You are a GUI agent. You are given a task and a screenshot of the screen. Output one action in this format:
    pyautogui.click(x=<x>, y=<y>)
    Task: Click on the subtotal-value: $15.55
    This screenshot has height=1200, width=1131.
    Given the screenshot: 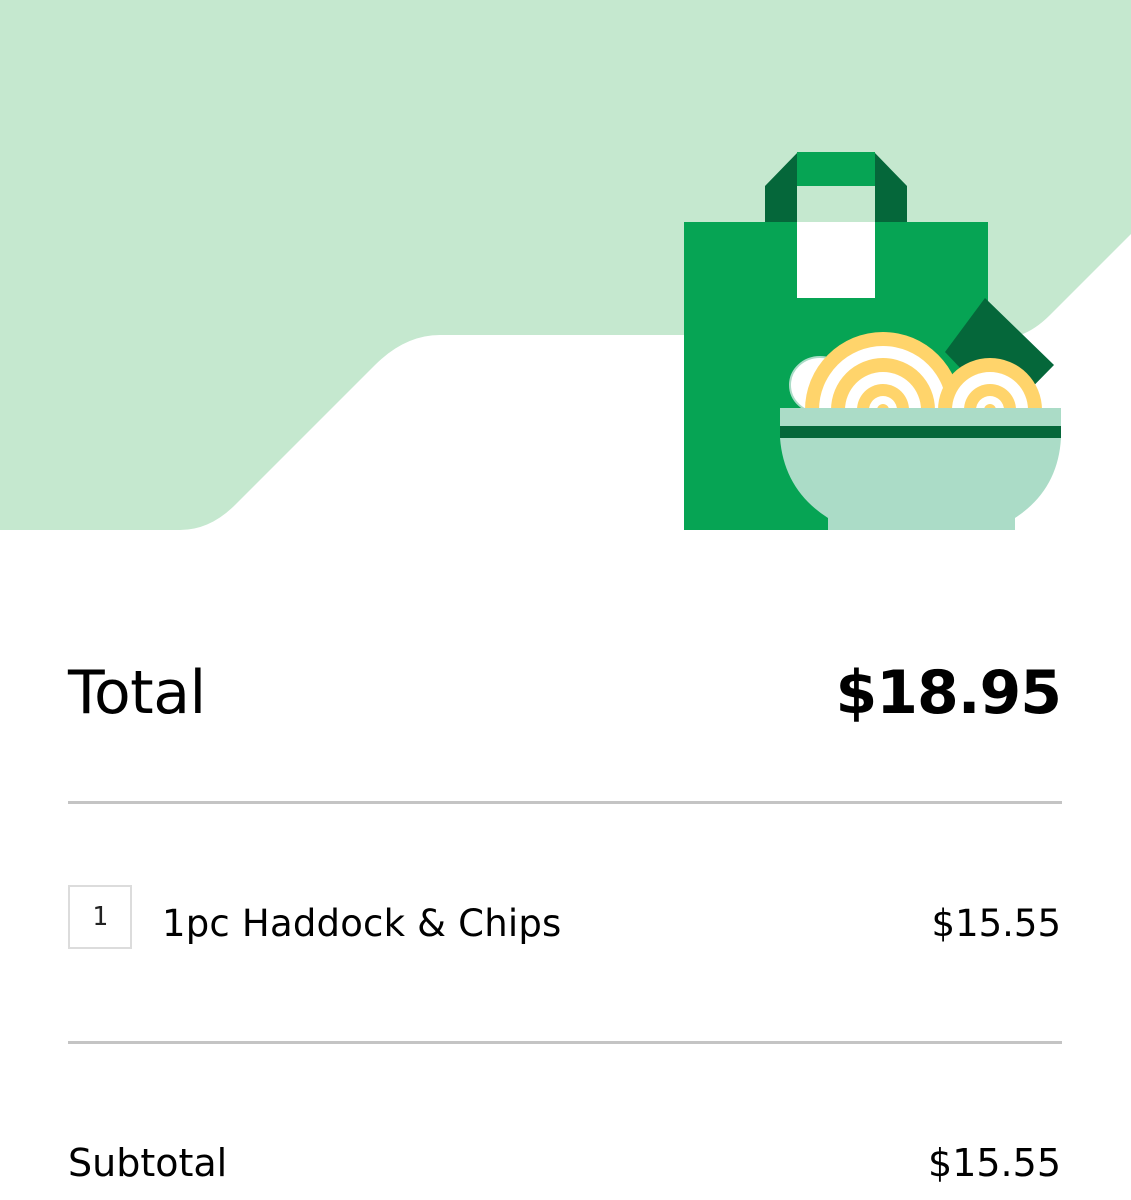 What is the action you would take?
    pyautogui.click(x=994, y=1163)
    